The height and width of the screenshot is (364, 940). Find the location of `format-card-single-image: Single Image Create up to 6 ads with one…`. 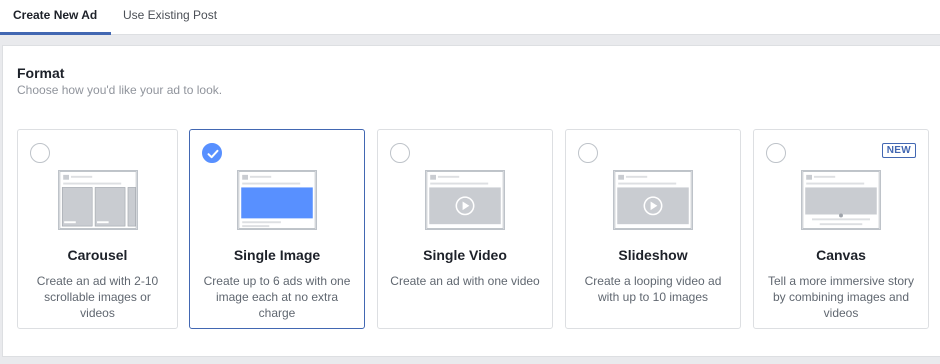

format-card-single-image: Single Image Create up to 6 ads with one… is located at coordinates (277, 229).